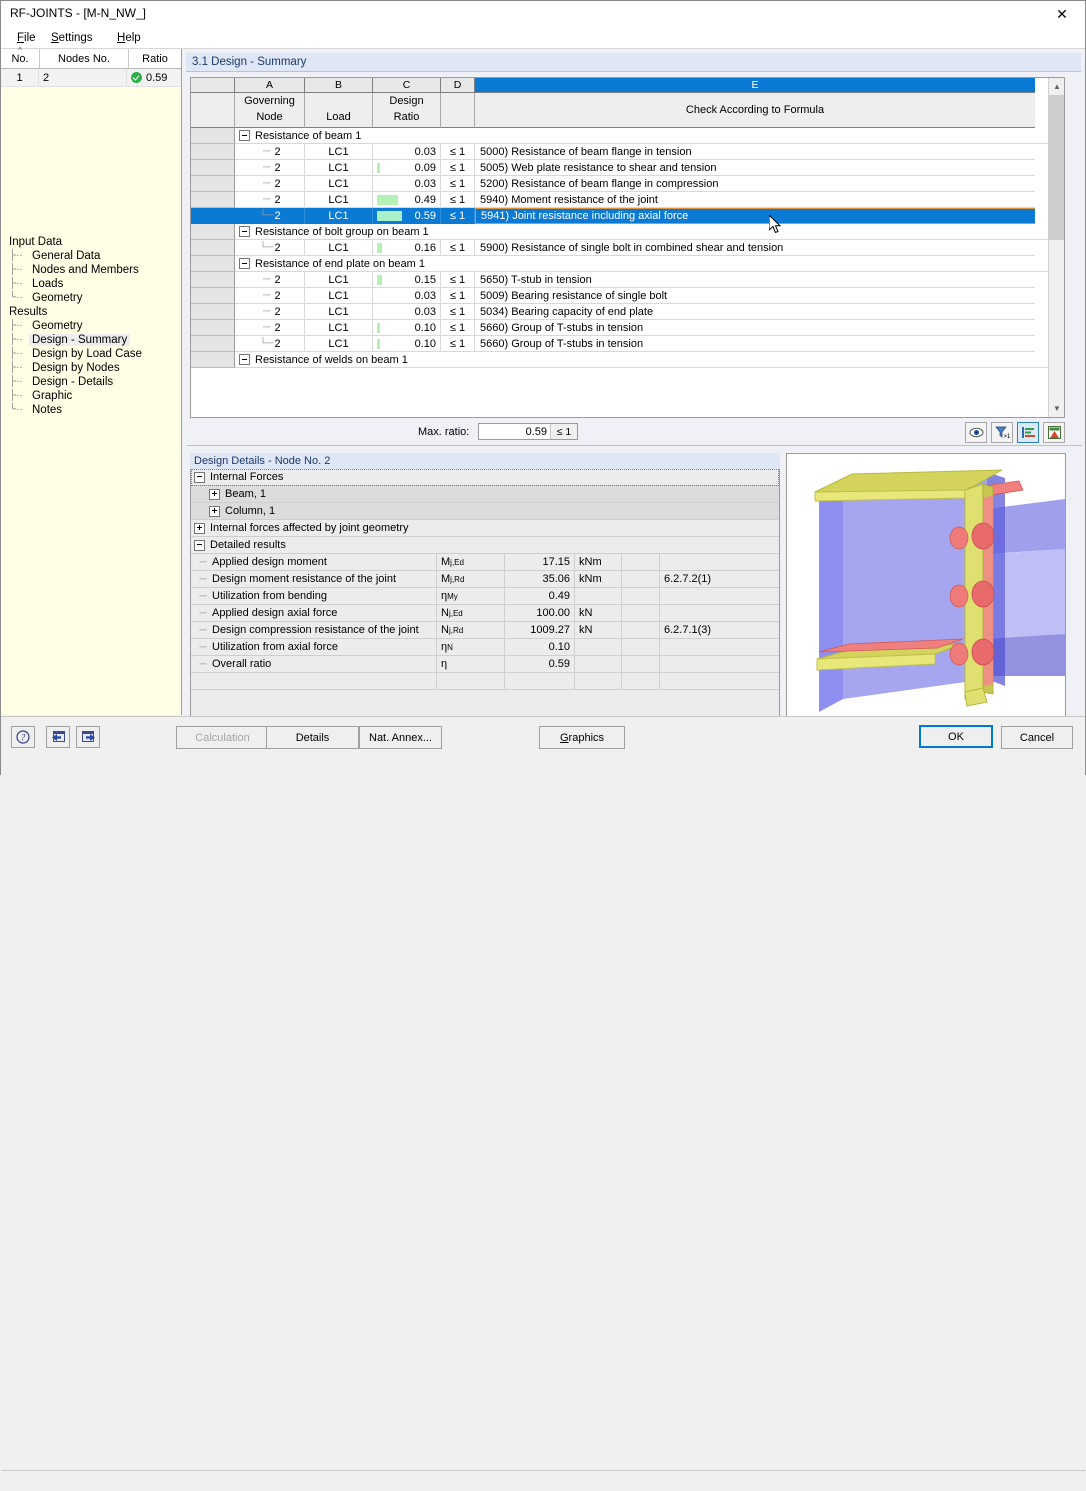 Image resolution: width=1086 pixels, height=1491 pixels. What do you see at coordinates (926, 587) in the screenshot?
I see `joint-3d-view` at bounding box center [926, 587].